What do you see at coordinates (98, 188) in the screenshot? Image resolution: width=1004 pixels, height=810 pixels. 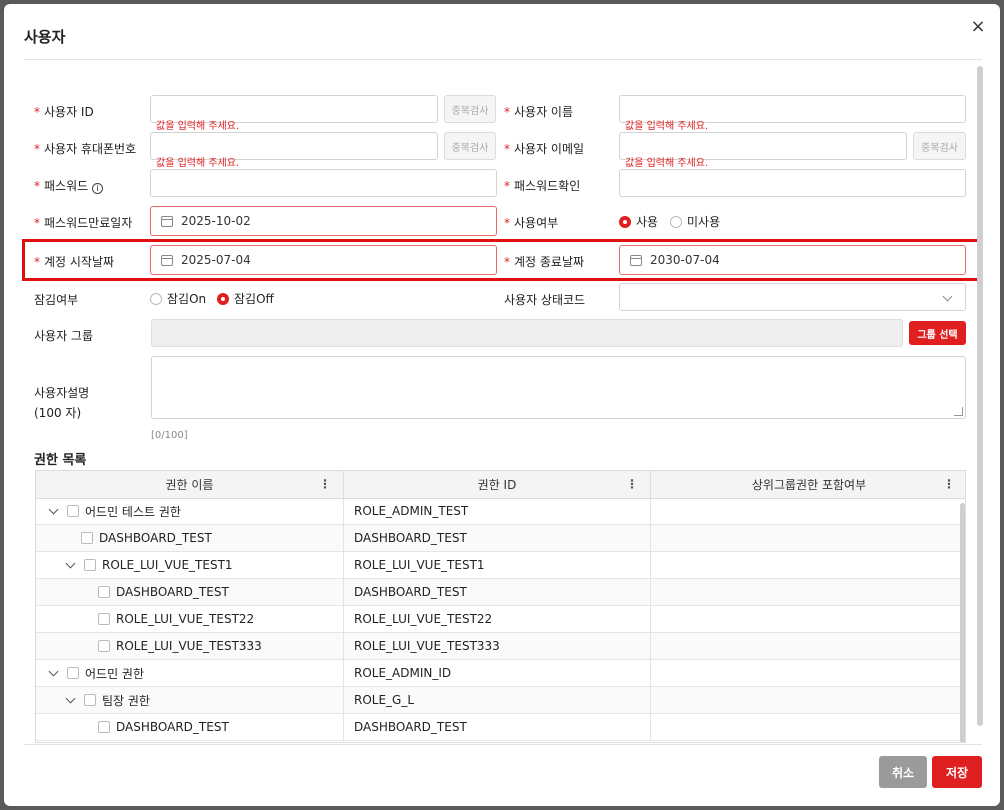 I see `info-icon: i` at bounding box center [98, 188].